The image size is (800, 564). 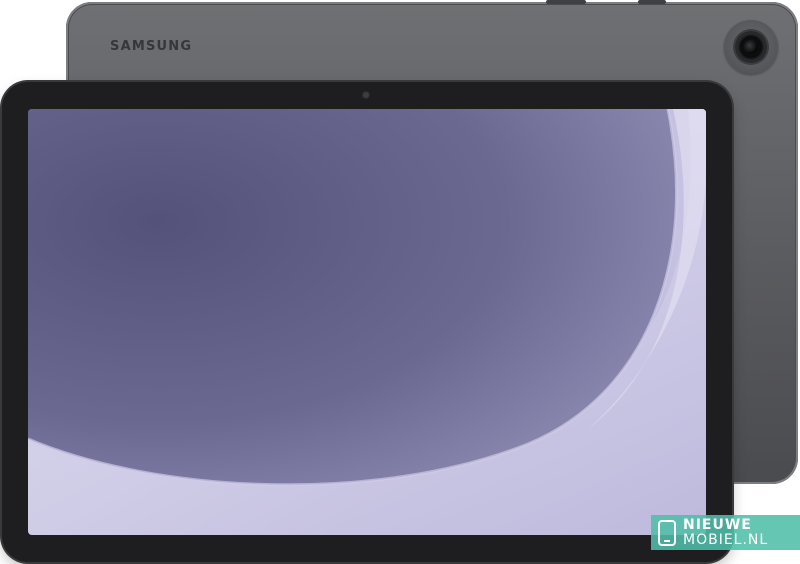 What do you see at coordinates (652, 2) in the screenshot?
I see `power-button` at bounding box center [652, 2].